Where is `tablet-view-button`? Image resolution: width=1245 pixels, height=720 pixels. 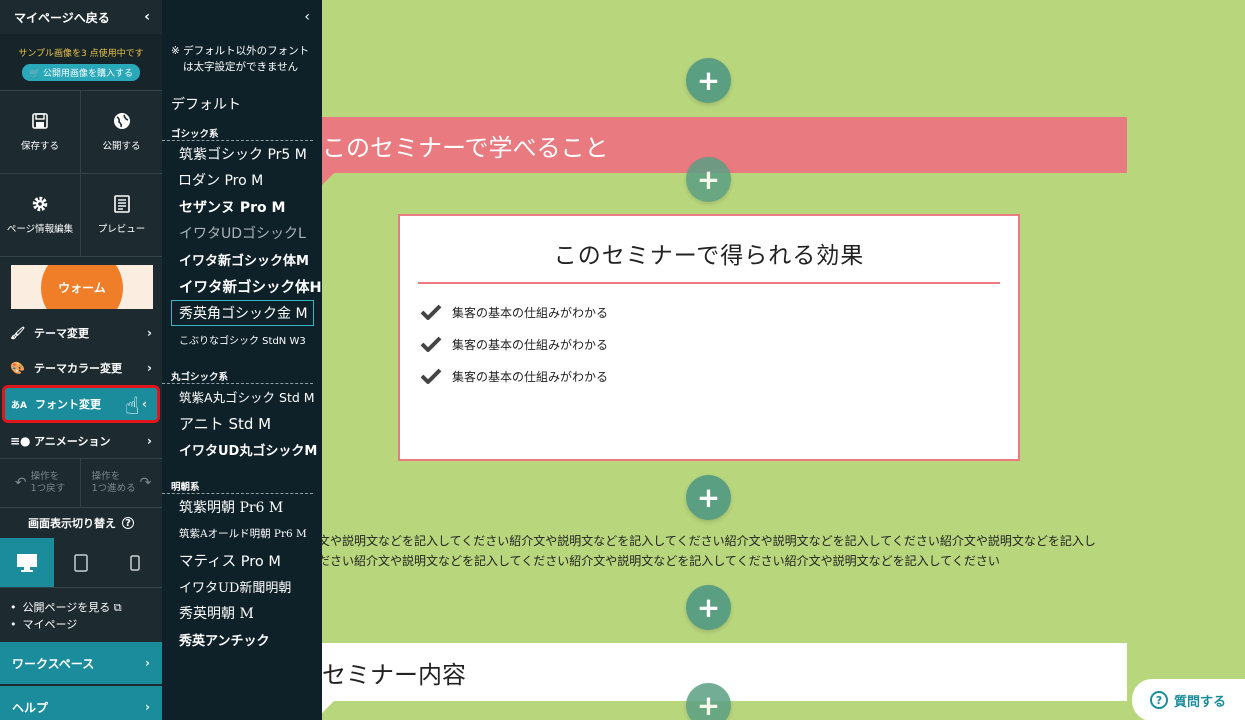 tablet-view-button is located at coordinates (81, 562).